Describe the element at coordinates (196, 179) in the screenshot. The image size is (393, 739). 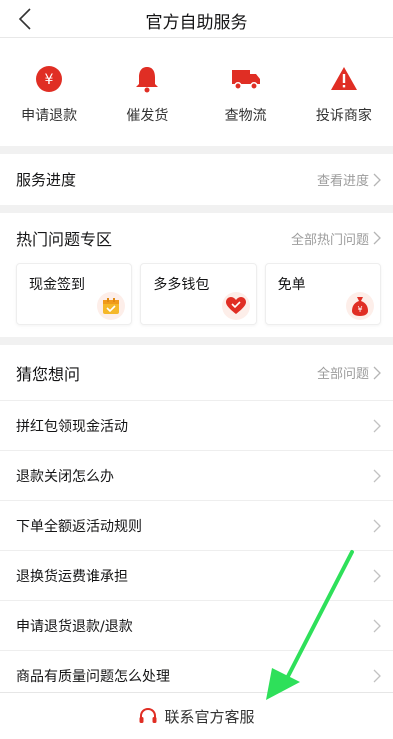
I see `service-progress-row: 服务进度 查看进度` at that location.